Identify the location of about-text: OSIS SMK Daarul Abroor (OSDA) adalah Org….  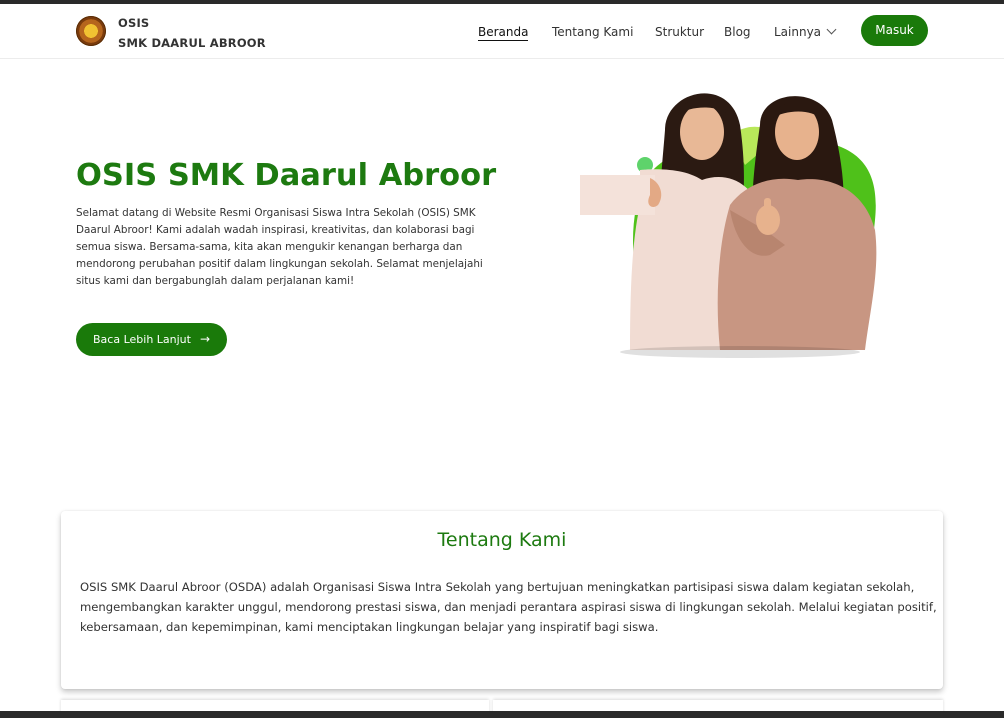
(508, 607).